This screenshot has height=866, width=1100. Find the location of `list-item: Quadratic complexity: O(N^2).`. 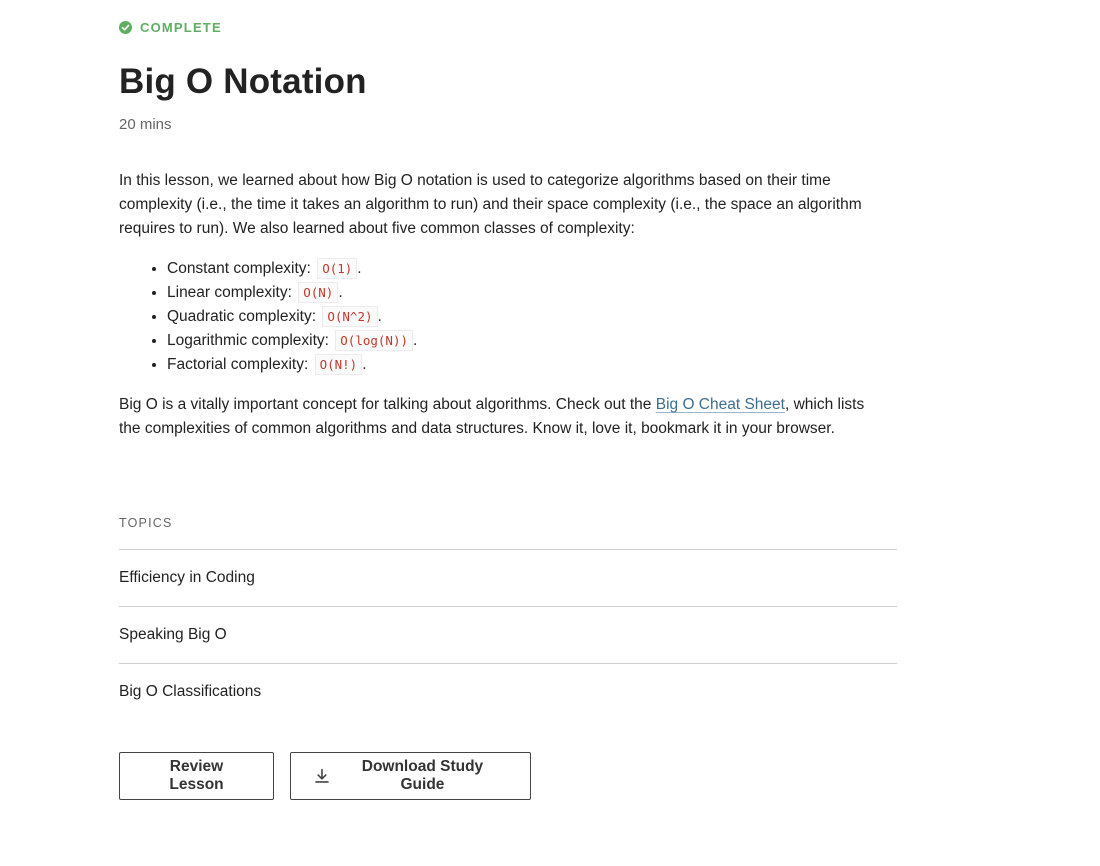

list-item: Quadratic complexity: O(N^2). is located at coordinates (528, 317).